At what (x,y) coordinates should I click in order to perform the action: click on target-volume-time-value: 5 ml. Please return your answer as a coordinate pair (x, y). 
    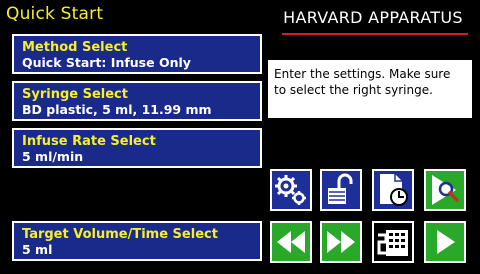
    Looking at the image, I should click on (37, 249).